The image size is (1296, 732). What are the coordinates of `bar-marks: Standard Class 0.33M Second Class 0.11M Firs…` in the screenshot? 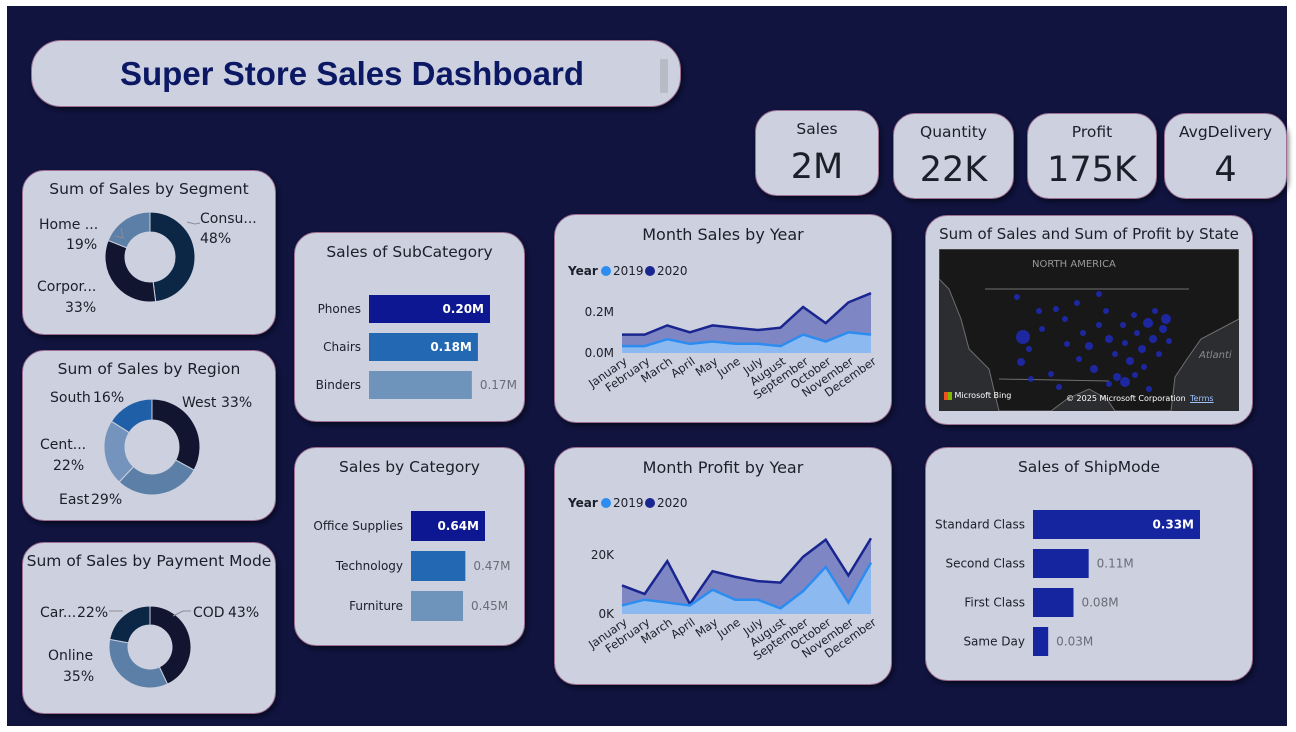 It's located at (1067, 583).